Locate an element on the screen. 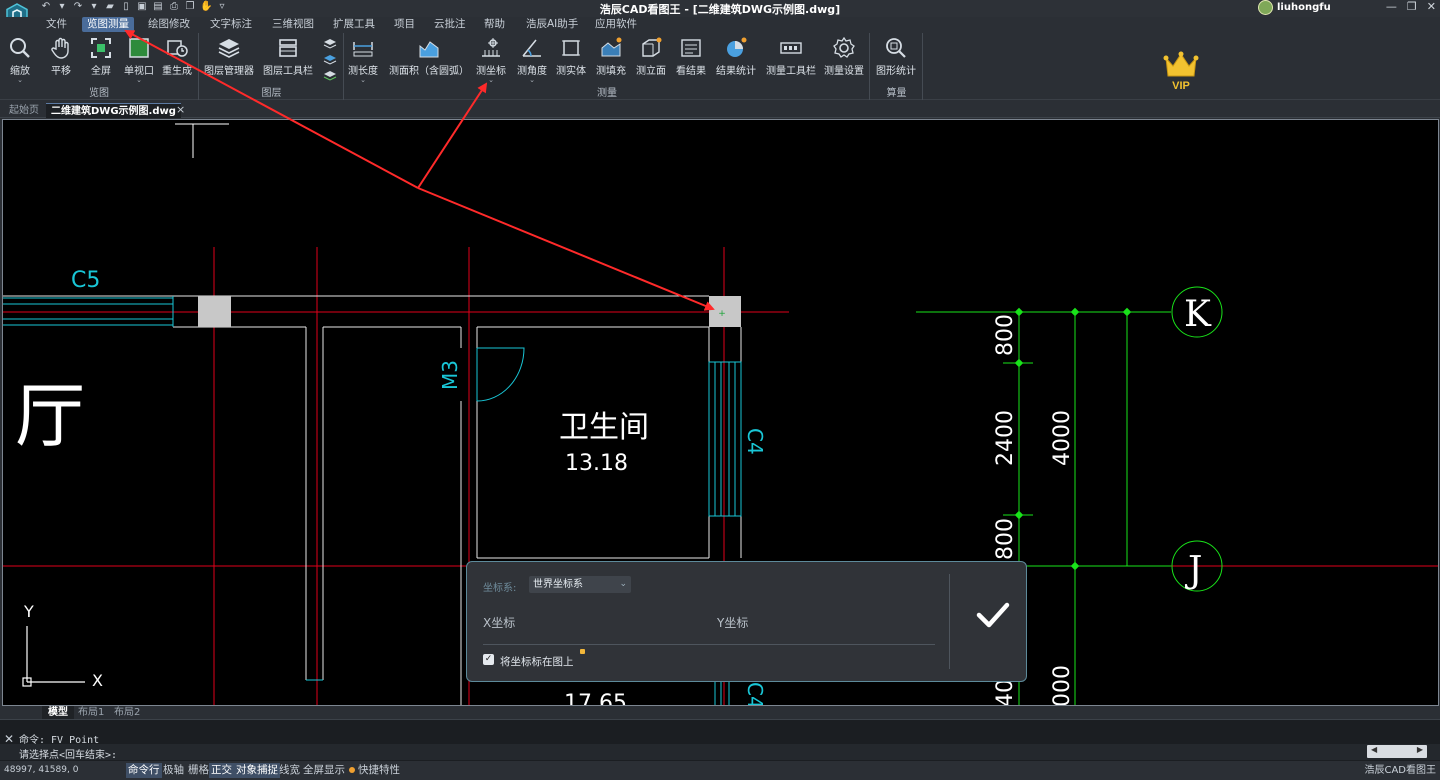 This screenshot has width=1440, height=780. menu-3d-view: 三维视图 is located at coordinates (293, 24).